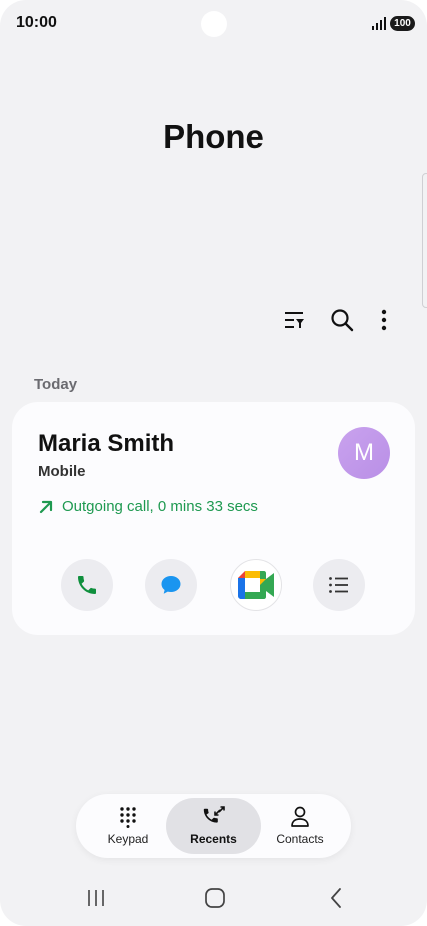 This screenshot has height=926, width=427. I want to click on edge-panel-handle, so click(424, 240).